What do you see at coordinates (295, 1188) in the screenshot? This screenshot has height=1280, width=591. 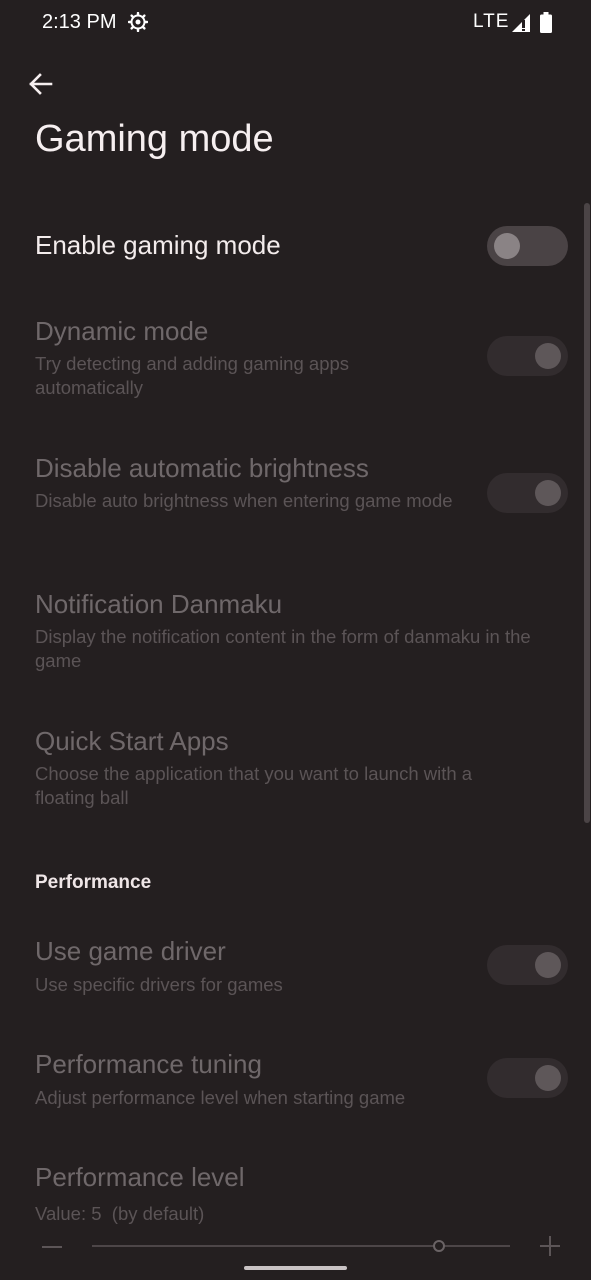 I see `performance-level-row: Performance level Value: 5 (by default)` at bounding box center [295, 1188].